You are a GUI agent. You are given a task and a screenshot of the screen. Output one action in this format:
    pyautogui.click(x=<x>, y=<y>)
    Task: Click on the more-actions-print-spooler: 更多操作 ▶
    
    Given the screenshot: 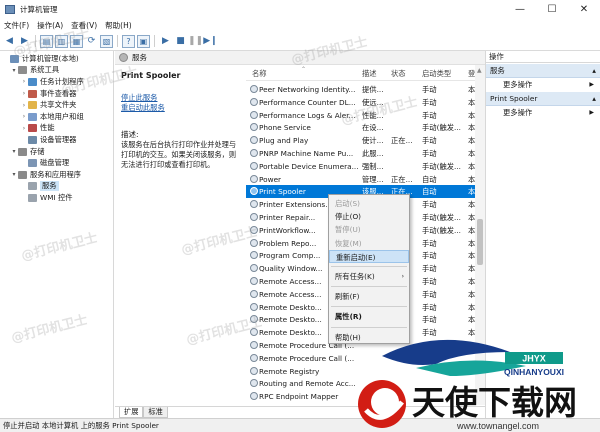 What is the action you would take?
    pyautogui.click(x=543, y=112)
    